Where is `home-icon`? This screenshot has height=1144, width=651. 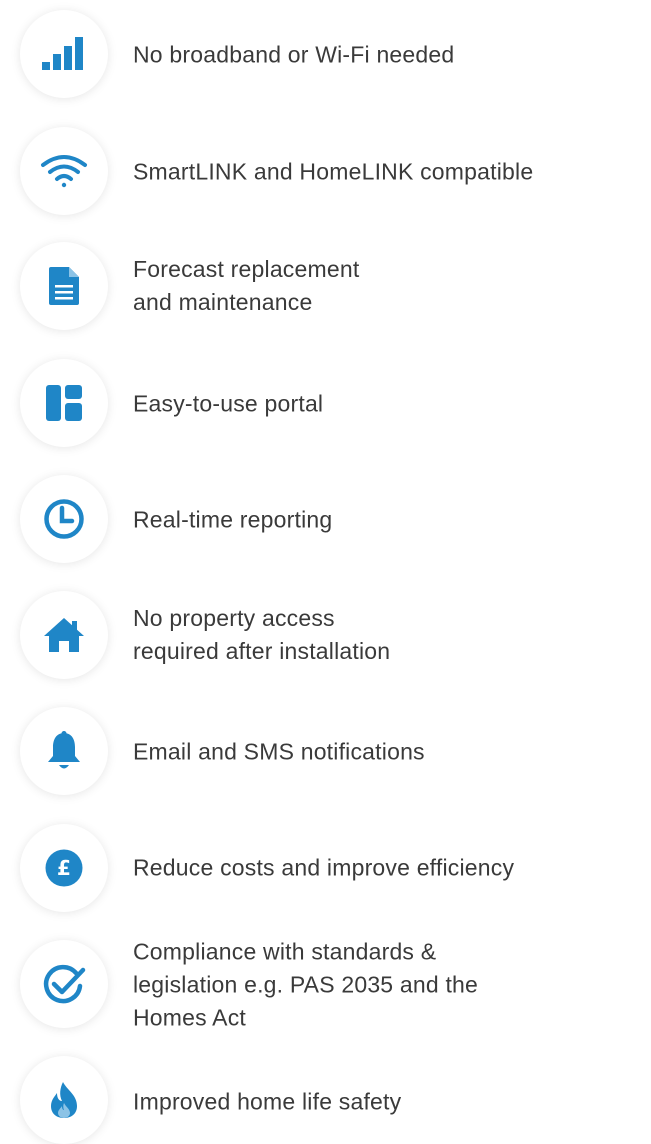
home-icon is located at coordinates (64, 635).